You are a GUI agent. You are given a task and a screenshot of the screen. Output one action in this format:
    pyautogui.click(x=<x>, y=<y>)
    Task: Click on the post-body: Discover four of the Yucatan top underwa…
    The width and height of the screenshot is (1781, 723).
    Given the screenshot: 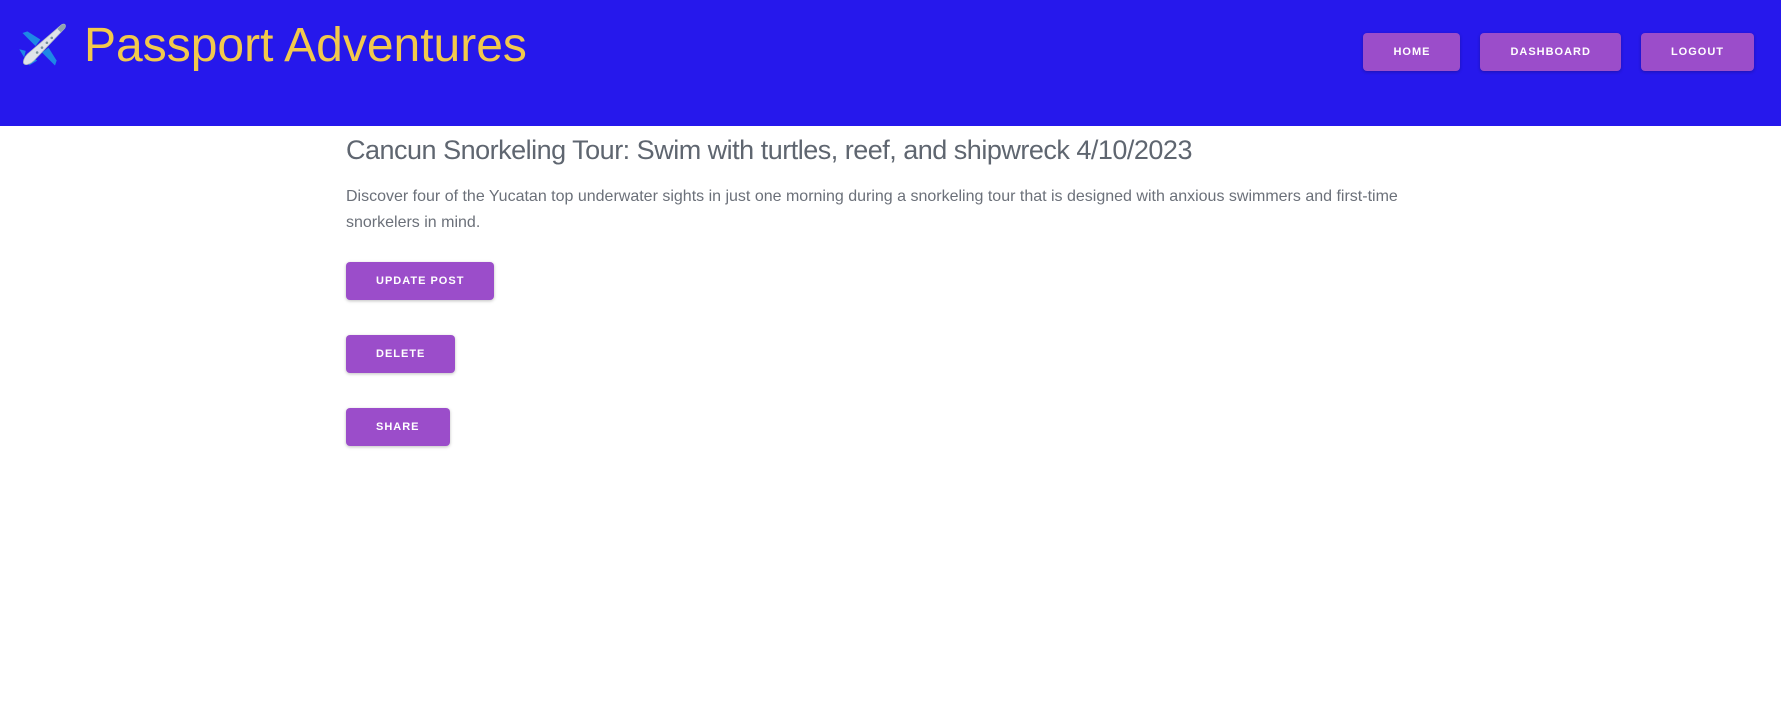 What is the action you would take?
    pyautogui.click(x=872, y=209)
    